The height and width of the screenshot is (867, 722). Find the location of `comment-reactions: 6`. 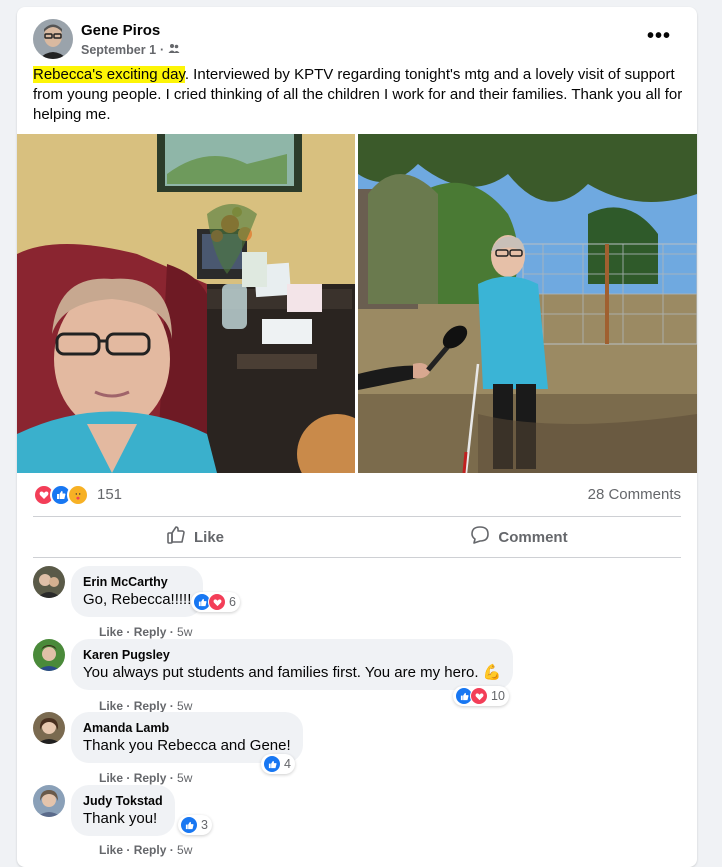

comment-reactions: 6 is located at coordinates (215, 602).